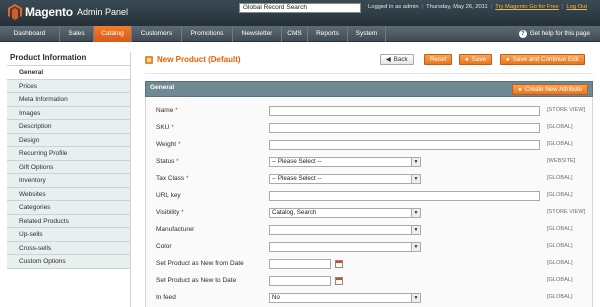 This screenshot has width=600, height=307. I want to click on nav-newsletter: Newsletter, so click(257, 34).